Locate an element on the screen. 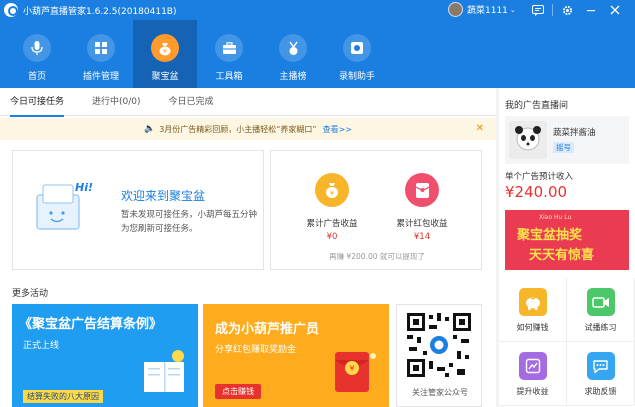  lottery-promo-banner: Xiao Hu Lu 聚宝盆抽奖 天天有惊喜 is located at coordinates (567, 240).